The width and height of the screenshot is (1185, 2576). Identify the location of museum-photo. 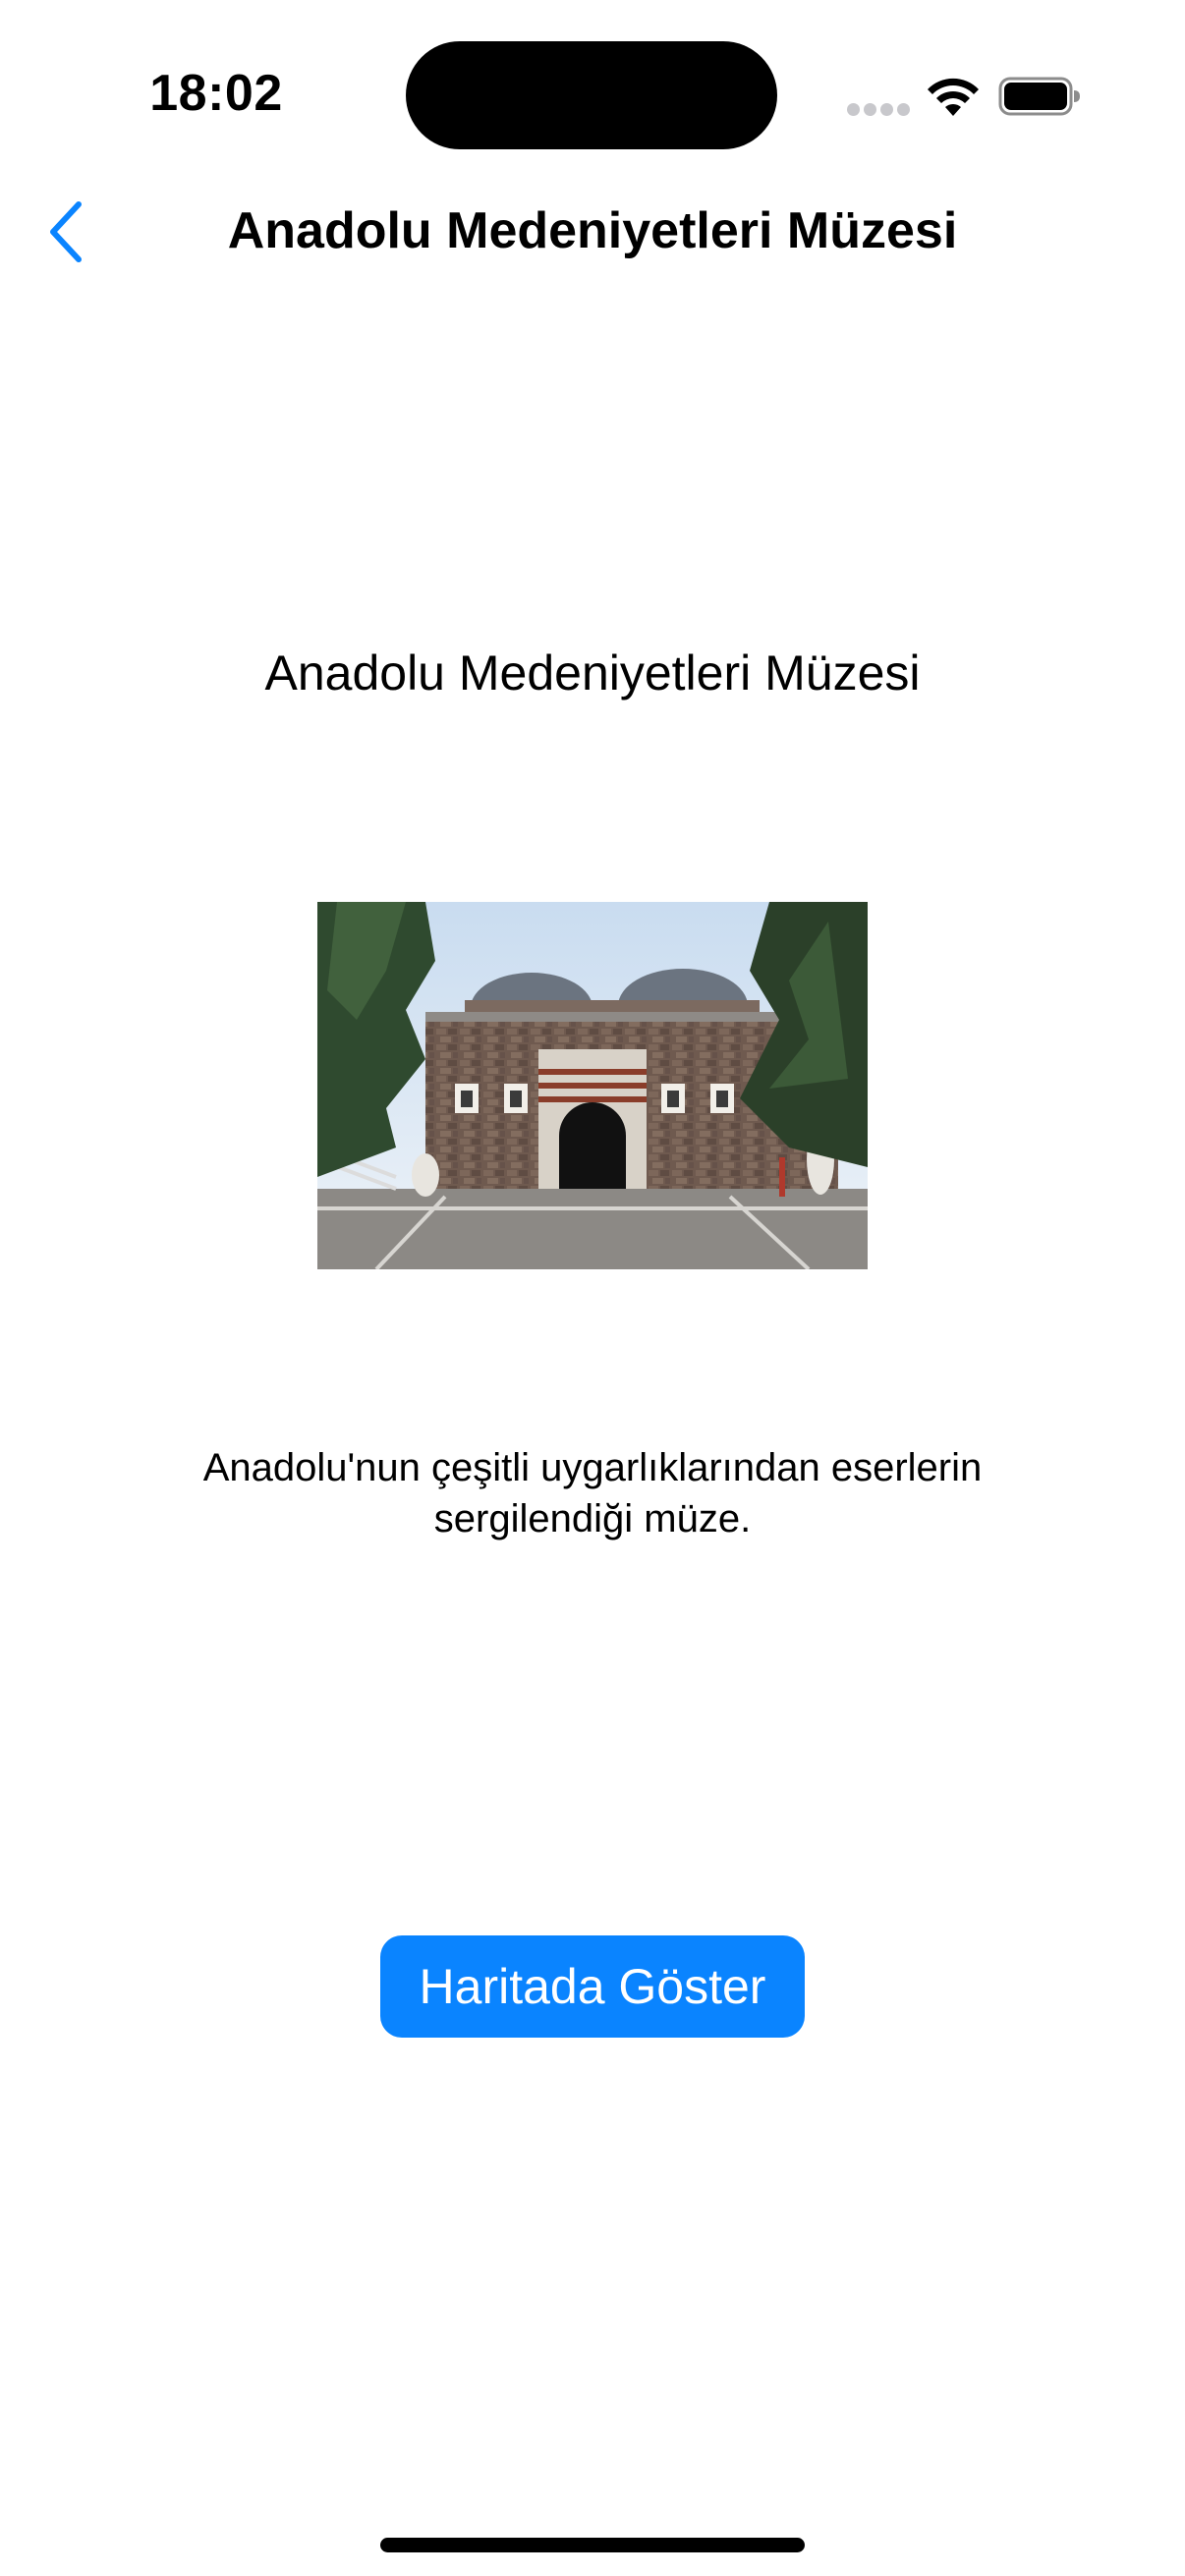
(592, 1085).